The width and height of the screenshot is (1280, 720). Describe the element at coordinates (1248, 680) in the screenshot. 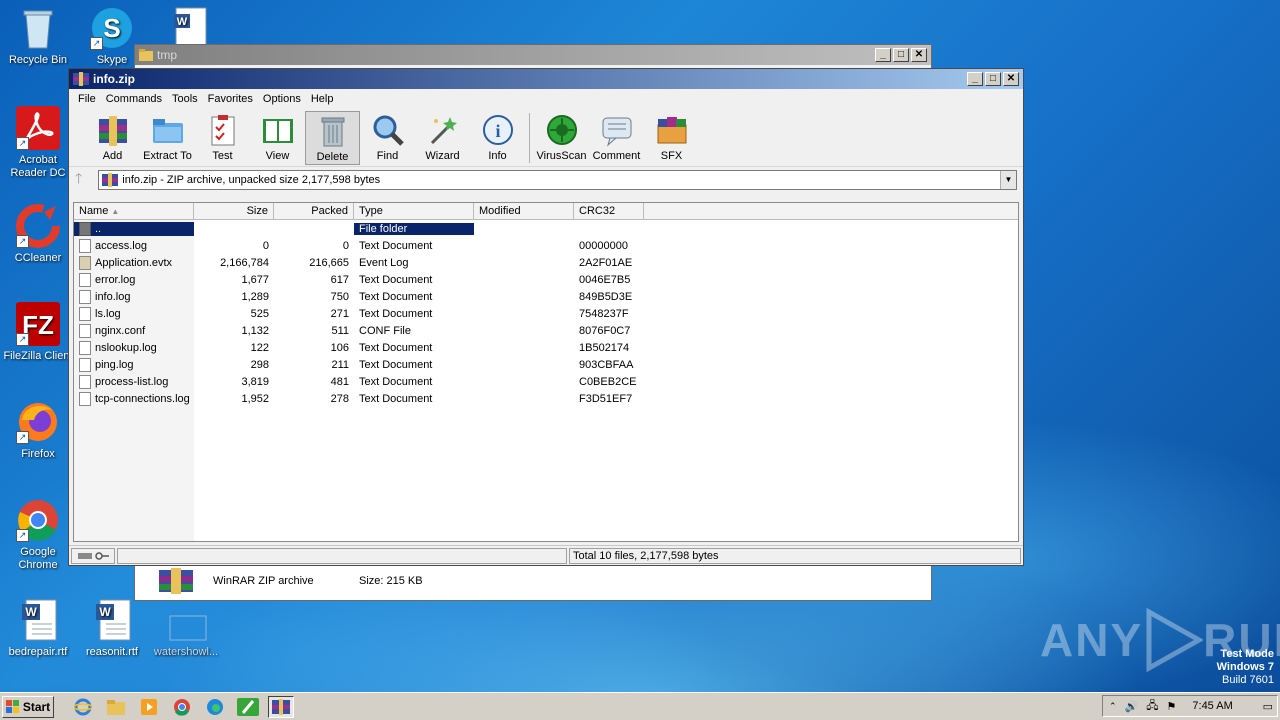

I see `build-label: Build 7601` at that location.